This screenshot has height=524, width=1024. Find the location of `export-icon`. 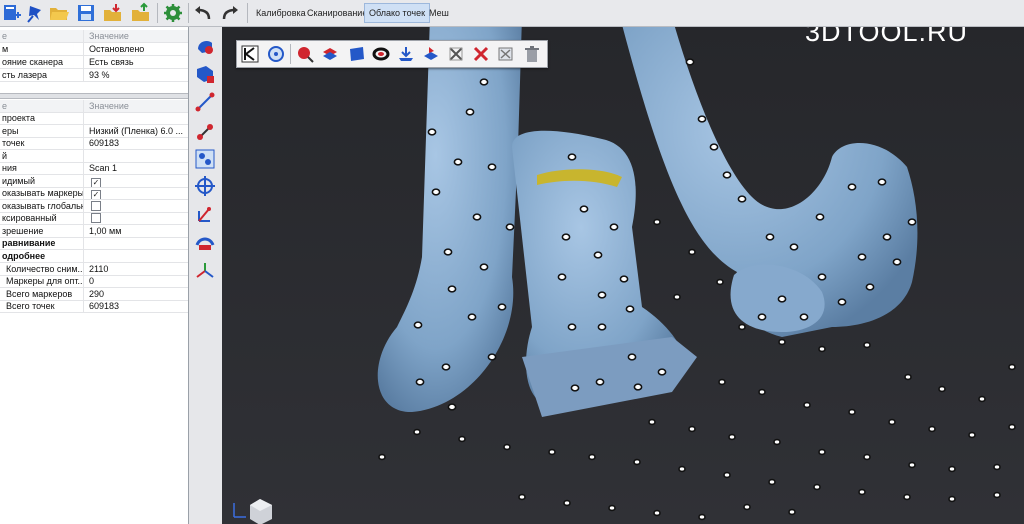

export-icon is located at coordinates (141, 13).